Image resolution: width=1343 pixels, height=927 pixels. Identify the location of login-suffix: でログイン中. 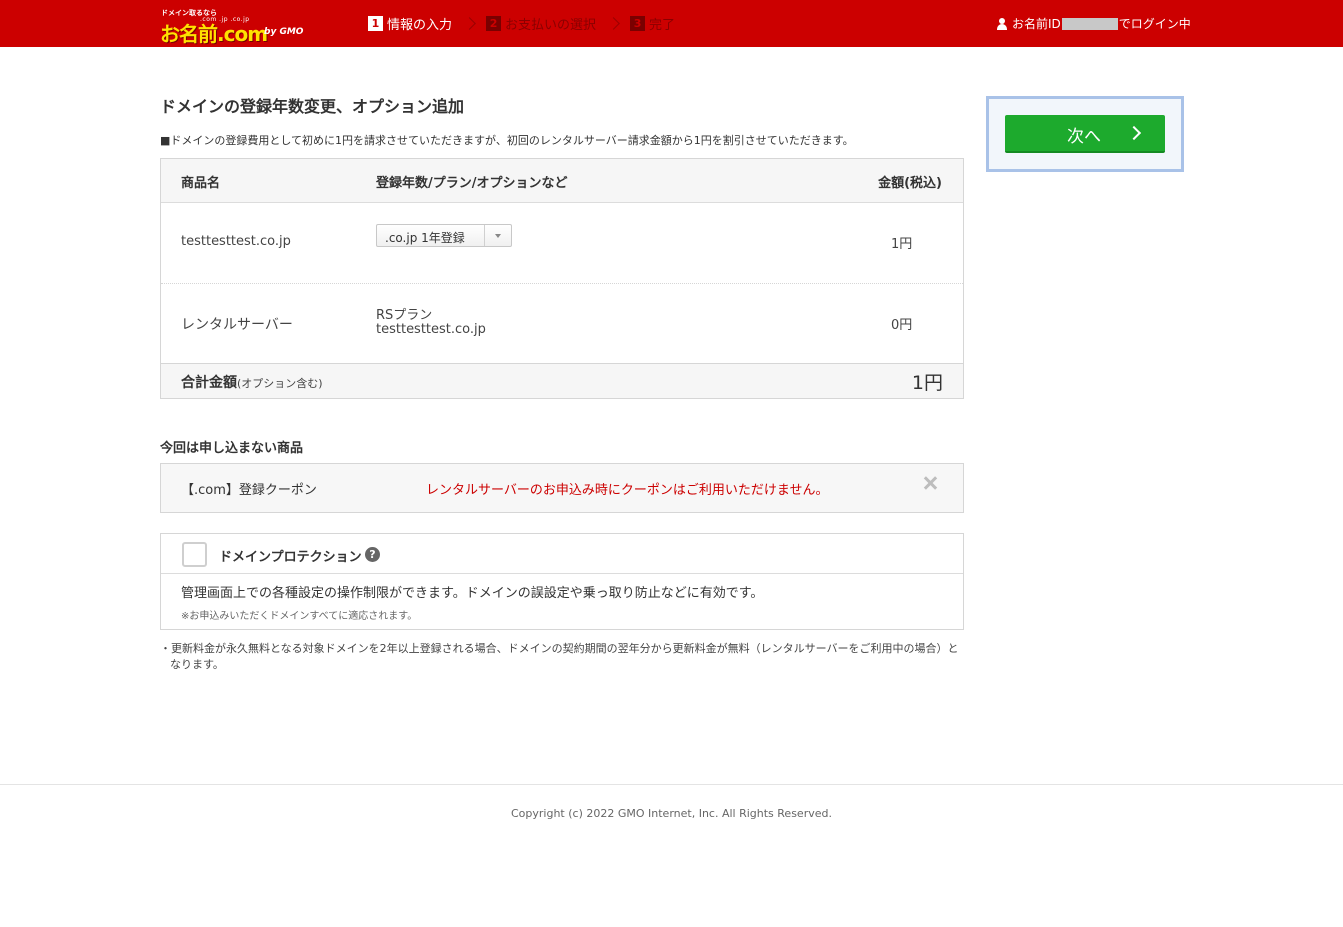
(1154, 24).